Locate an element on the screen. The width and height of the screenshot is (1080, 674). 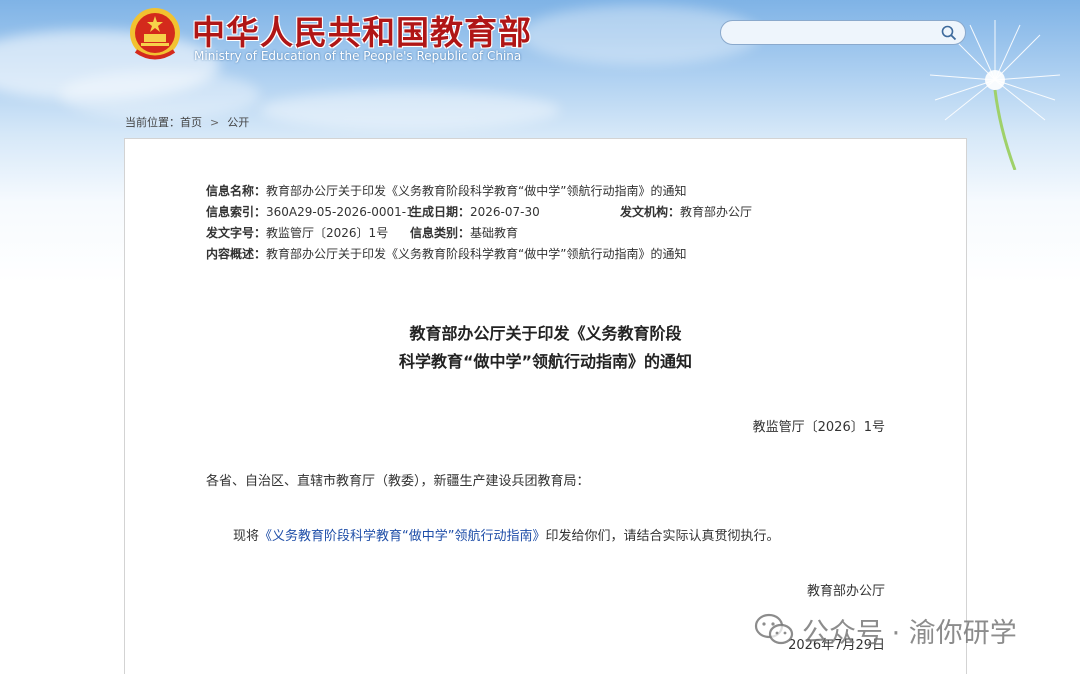
info-docno-label: 发文字号： is located at coordinates (236, 233).